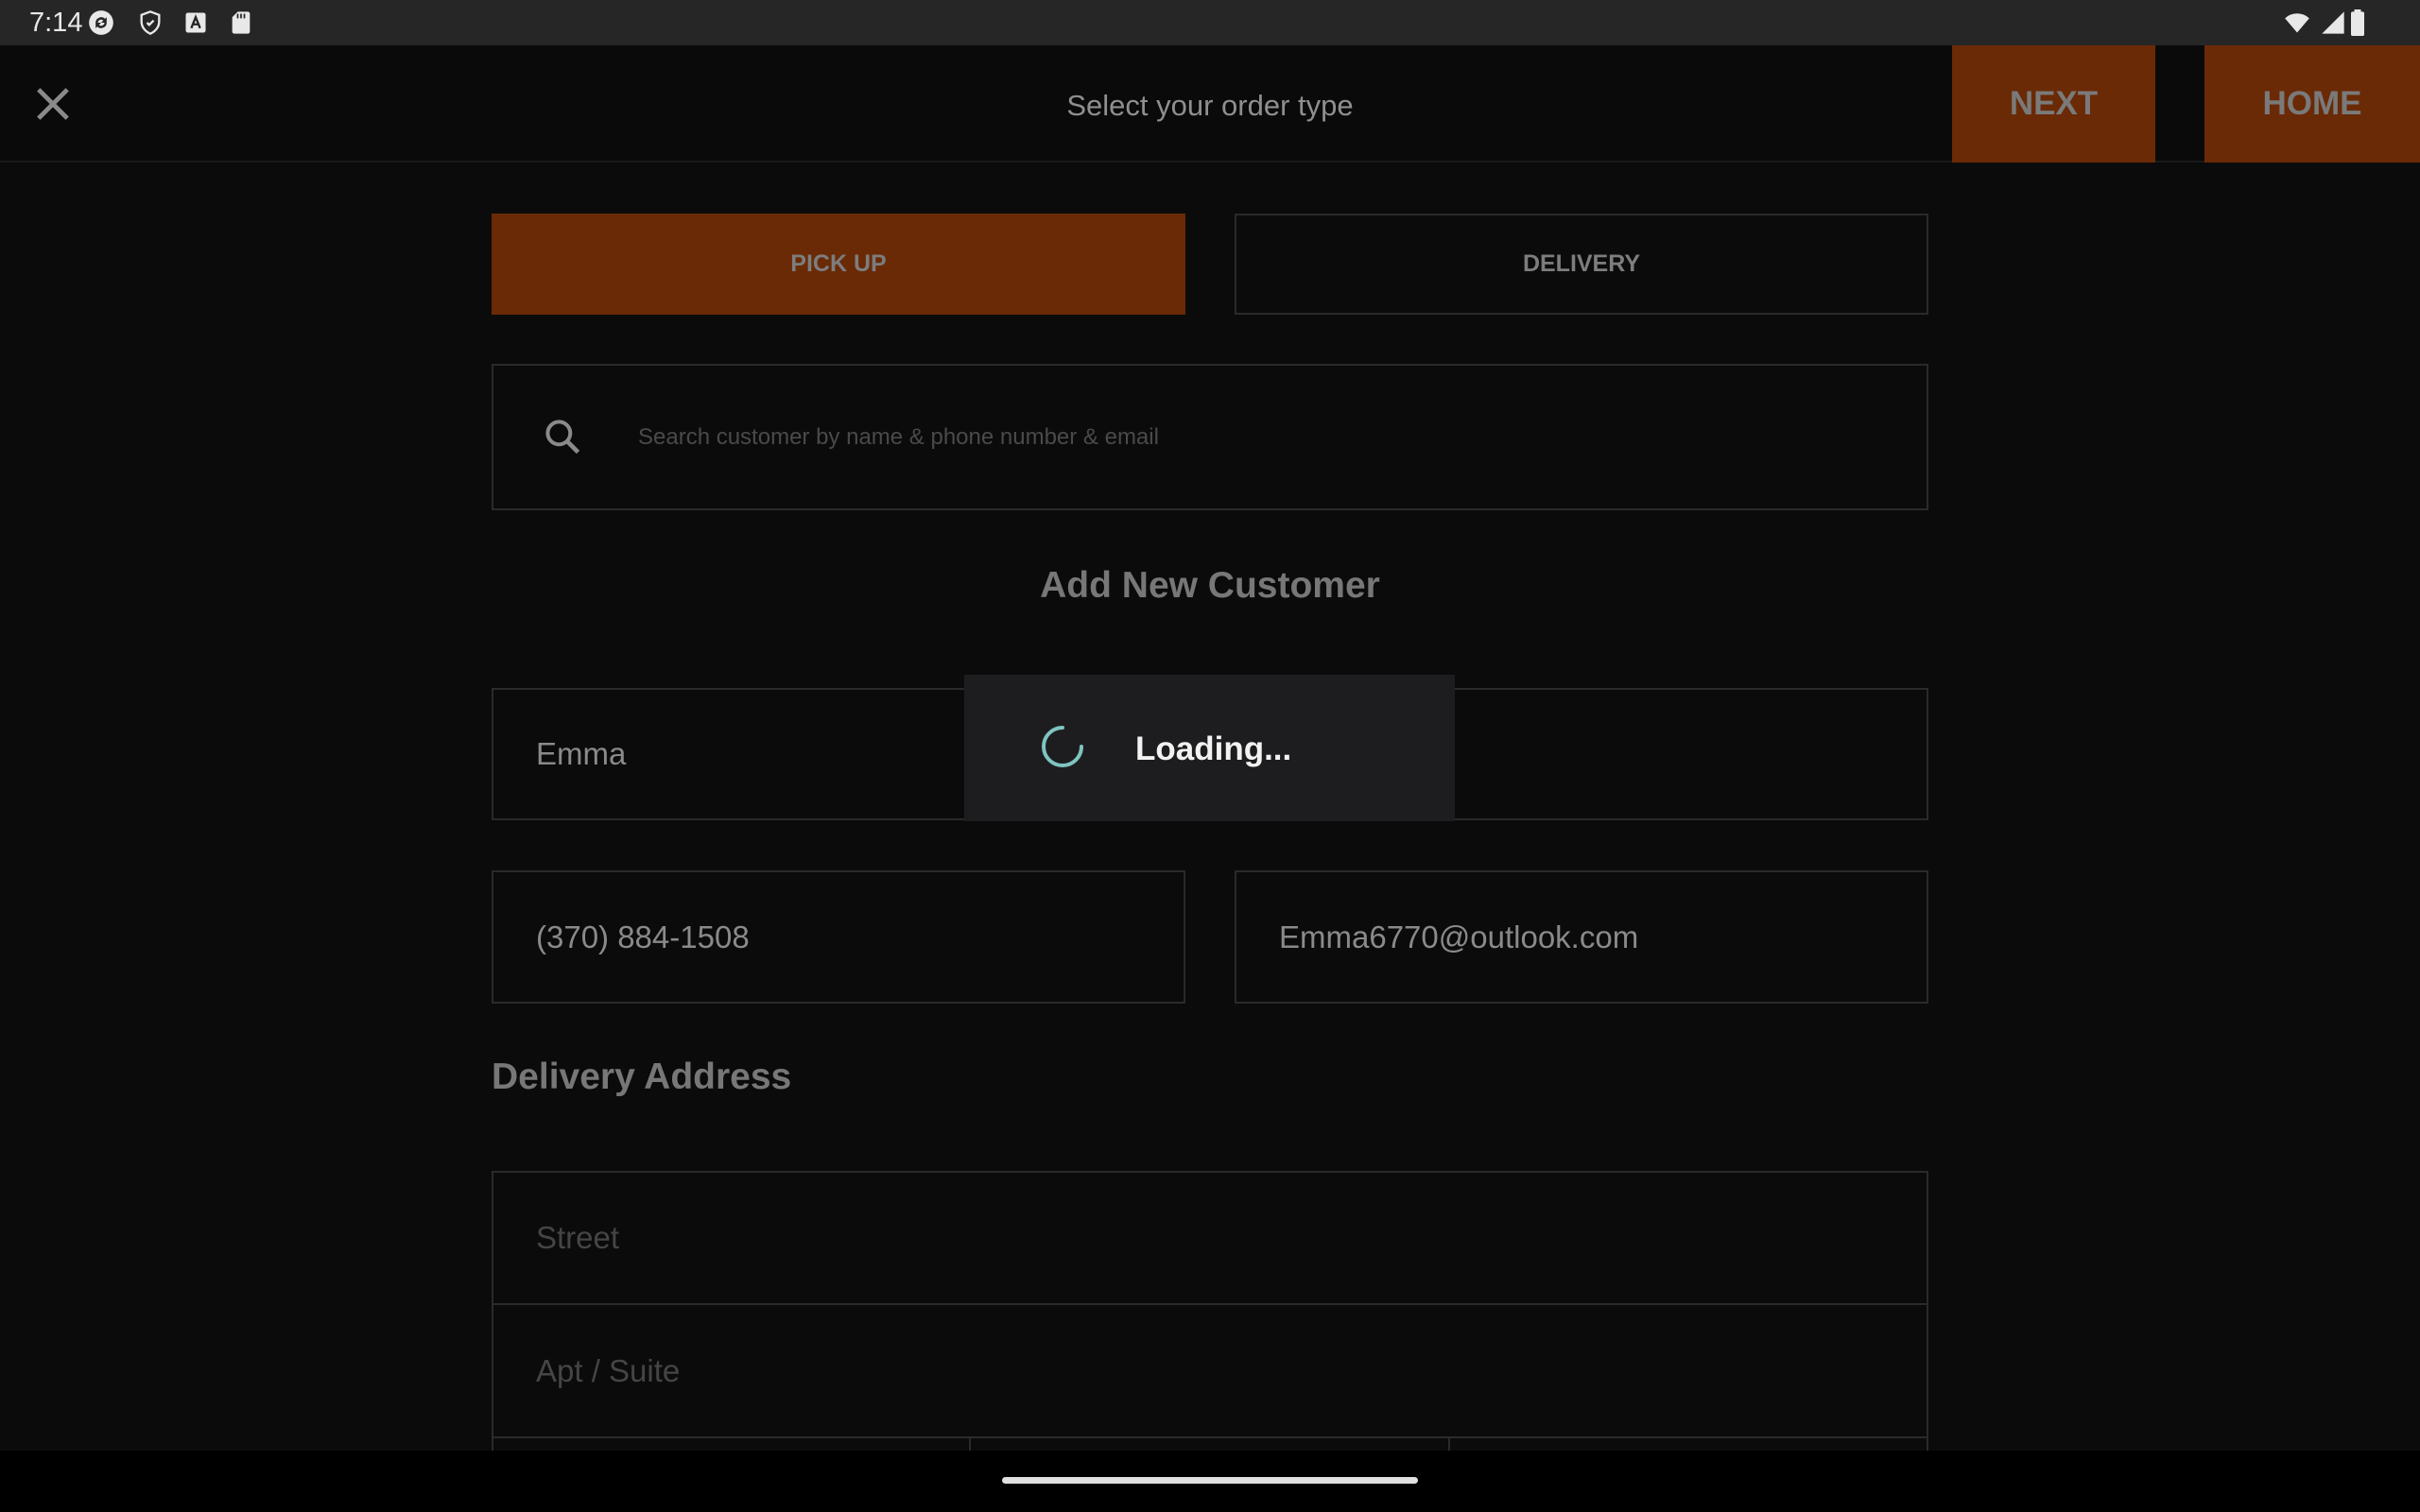  What do you see at coordinates (1210, 1443) in the screenshot?
I see `state-field` at bounding box center [1210, 1443].